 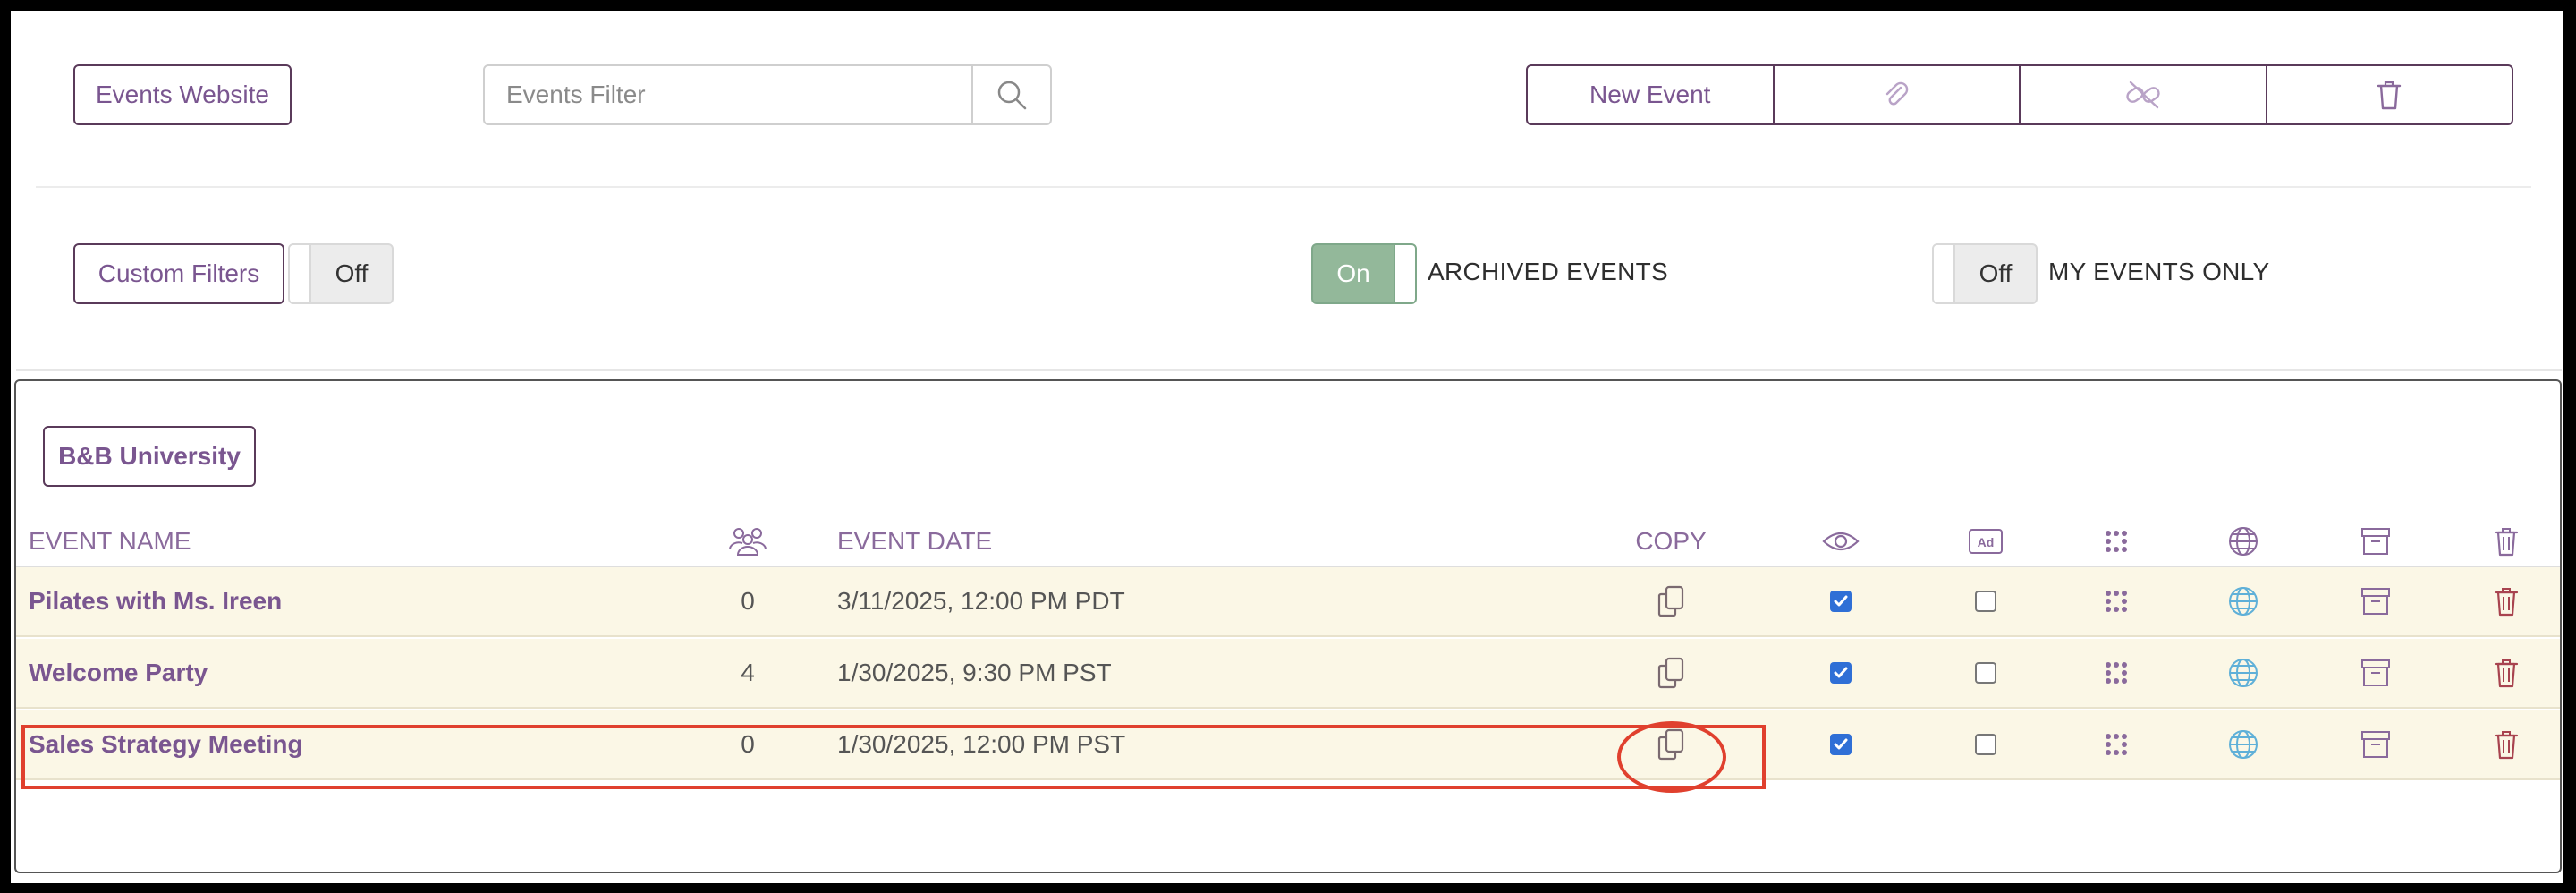 I want to click on table-row: Welcome Party 4 1/30/2025, 9:30 PM PST, so click(x=1288, y=674).